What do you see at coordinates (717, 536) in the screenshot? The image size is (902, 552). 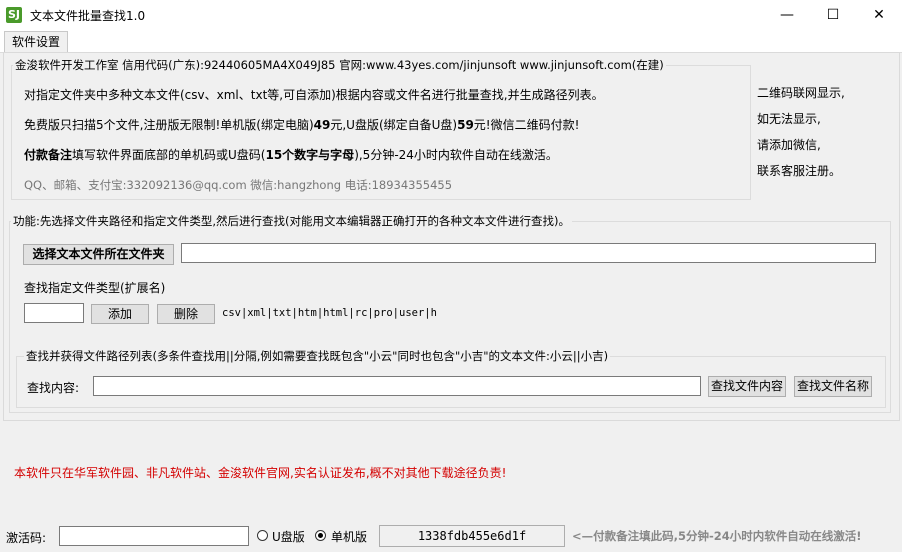 I see `payment-hint: <—付款备注填此码,5分钟-24小时内软件自动在线激活!` at bounding box center [717, 536].